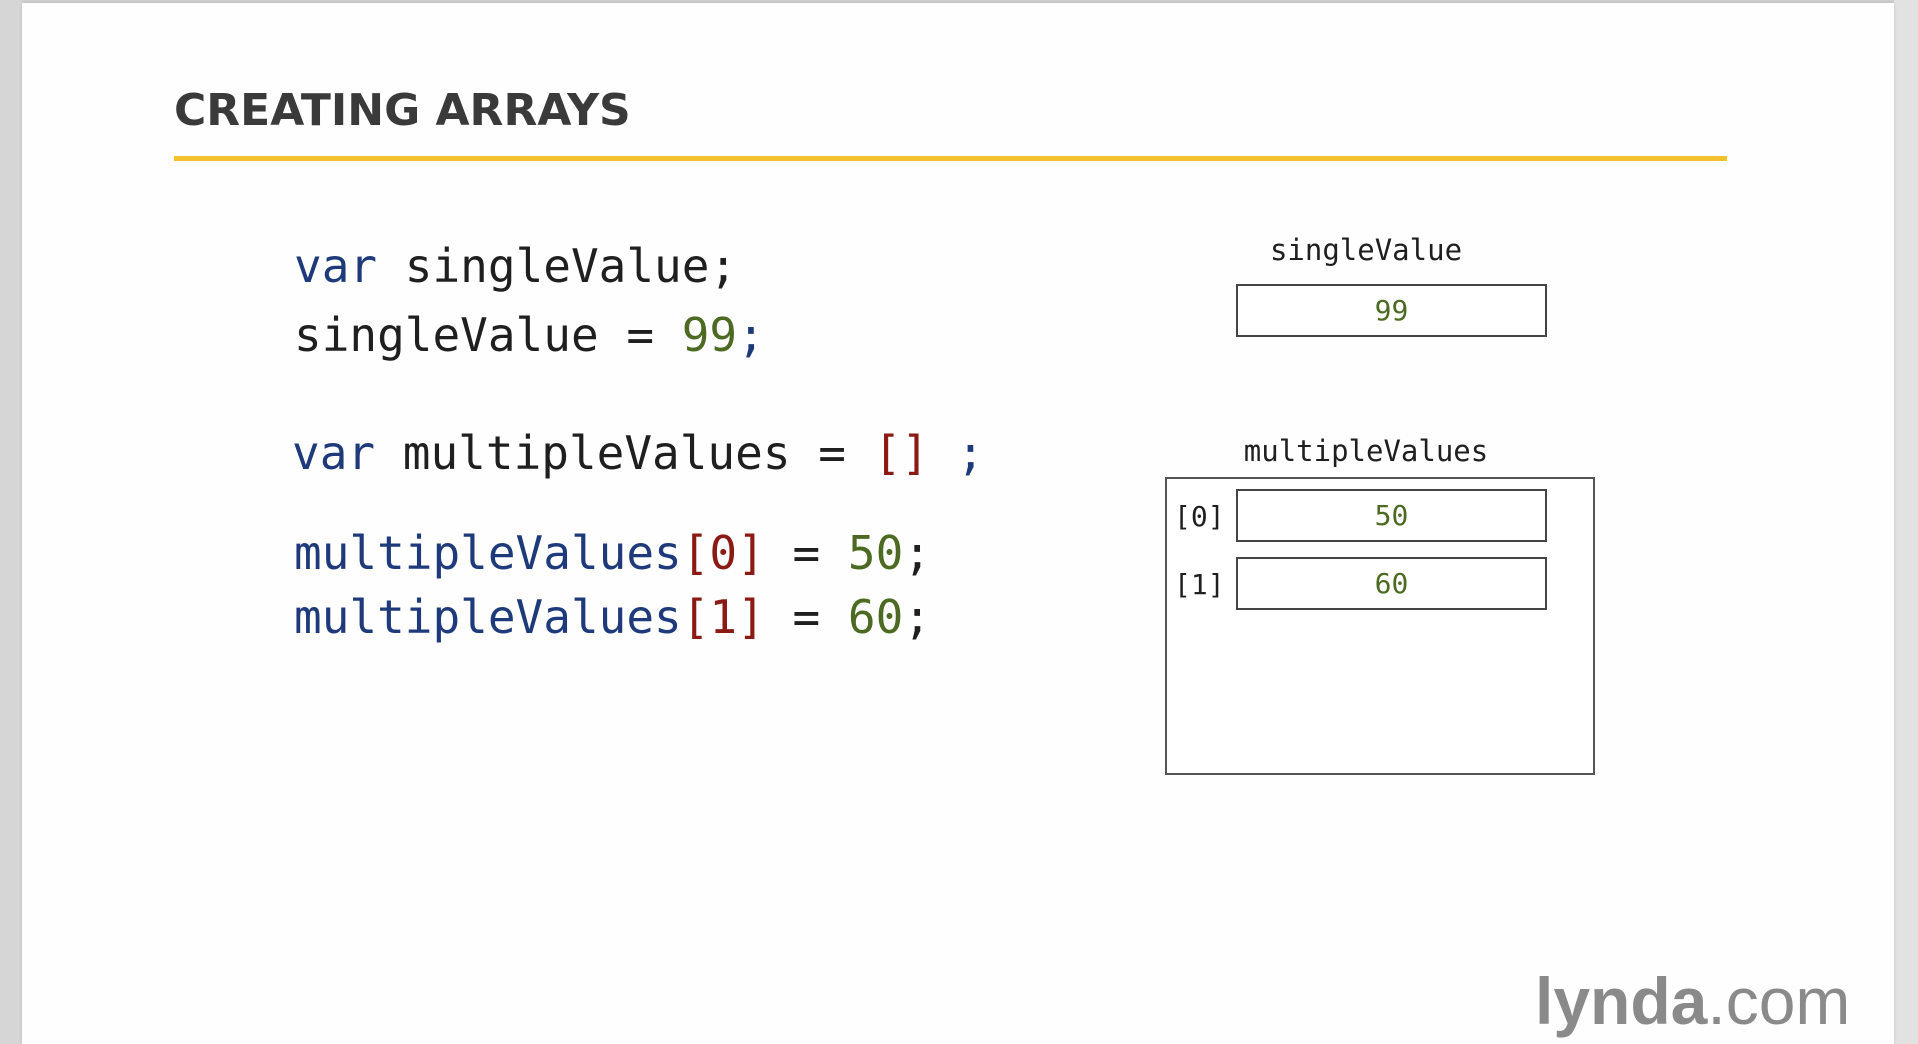  What do you see at coordinates (1366, 250) in the screenshot?
I see `single-value-label: singleValue` at bounding box center [1366, 250].